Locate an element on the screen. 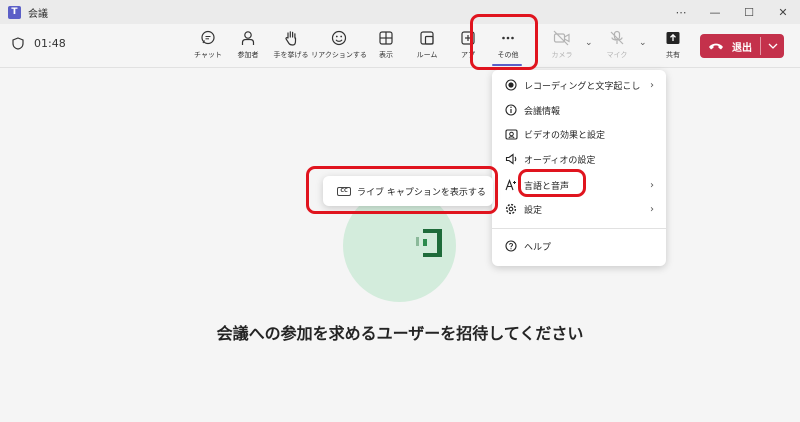 The width and height of the screenshot is (800, 422). apps-icon is located at coordinates (468, 38).